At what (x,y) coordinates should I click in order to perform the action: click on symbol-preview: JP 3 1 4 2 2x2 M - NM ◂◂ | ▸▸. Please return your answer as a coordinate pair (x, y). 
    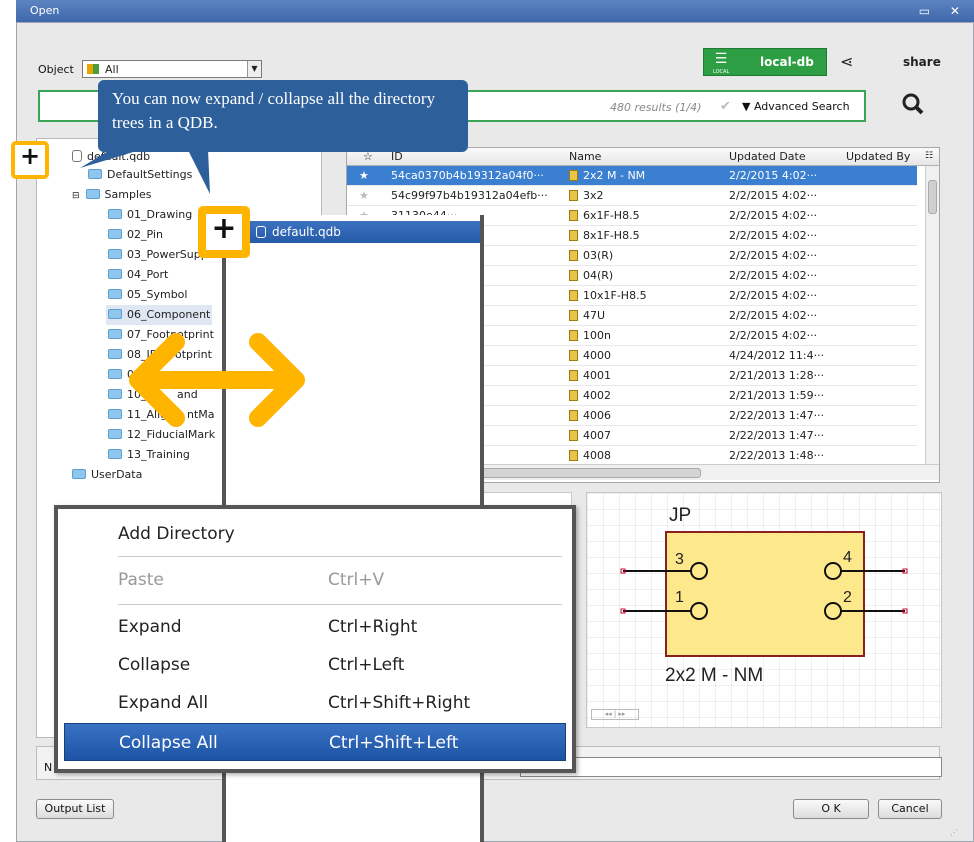
    Looking at the image, I should click on (764, 610).